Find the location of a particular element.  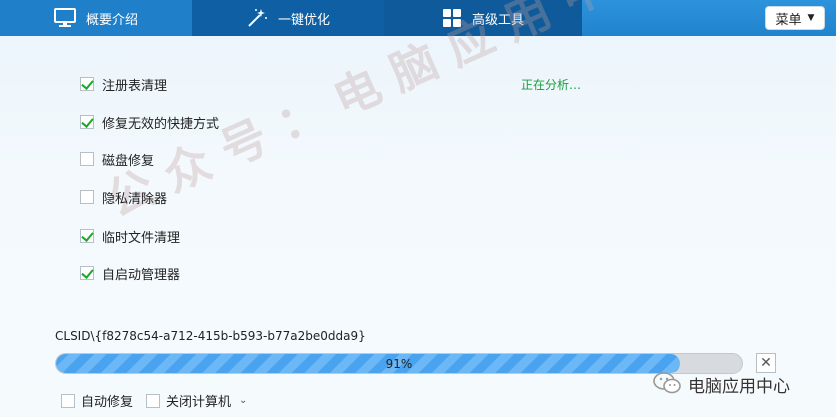

checklist-item-label: 磁盘修复 is located at coordinates (128, 161).